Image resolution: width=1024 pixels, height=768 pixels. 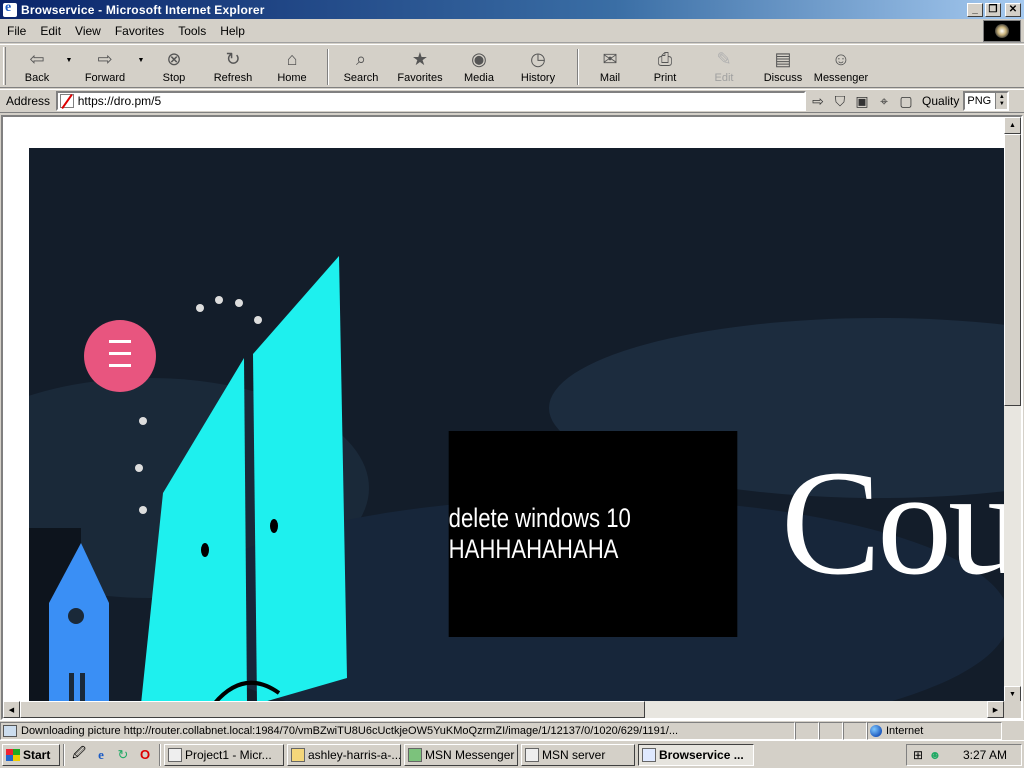 I want to click on discuss-button: ▤ Discuss, so click(x=783, y=66).